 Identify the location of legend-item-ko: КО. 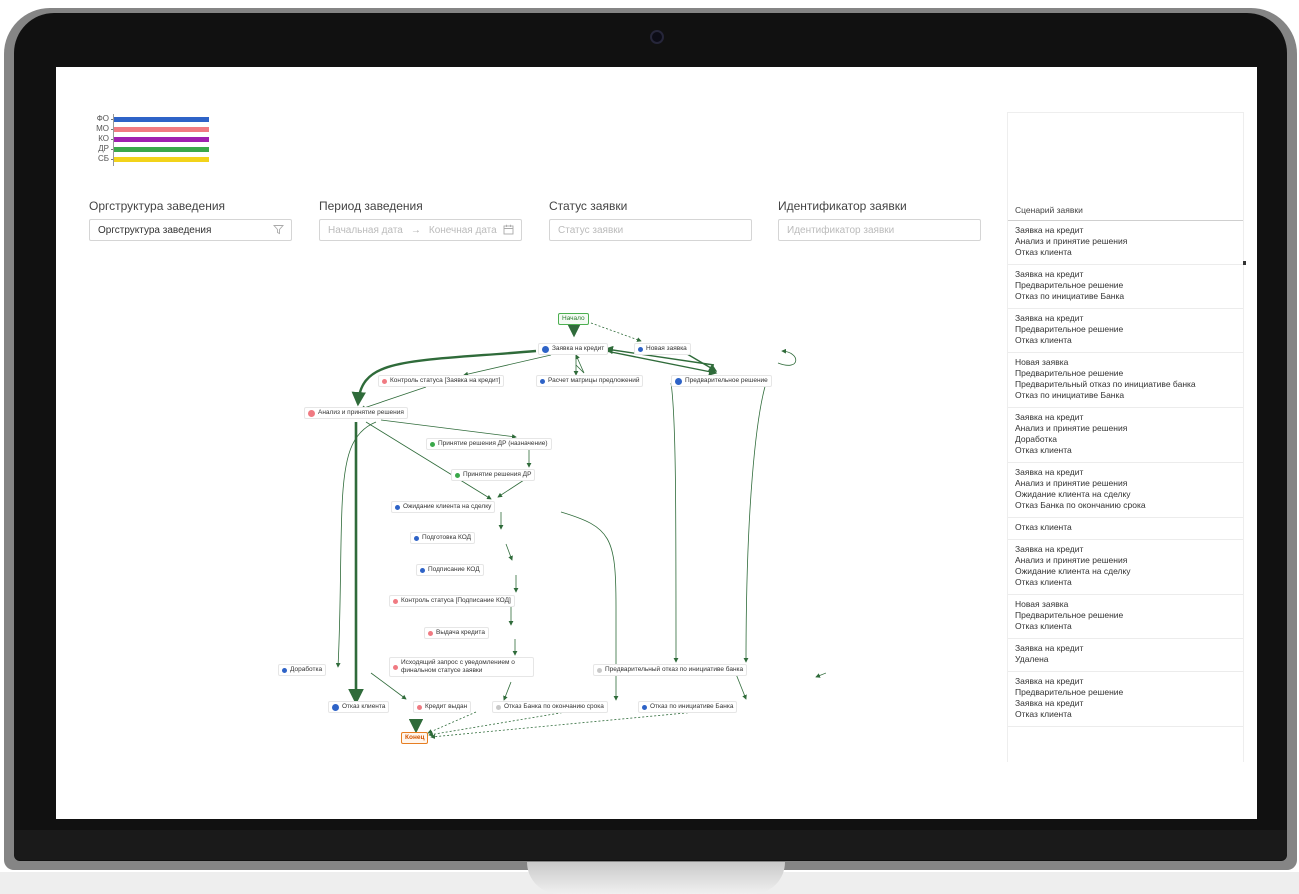
(149, 139).